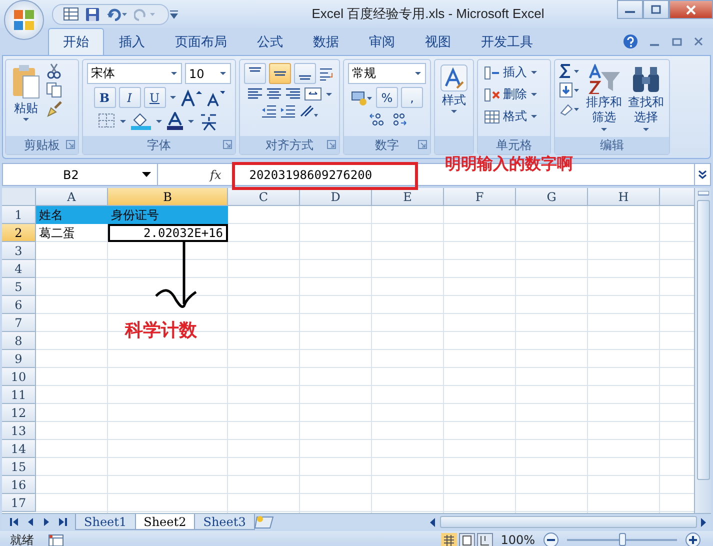 Image resolution: width=713 pixels, height=546 pixels. I want to click on row-header: 2, so click(19, 233).